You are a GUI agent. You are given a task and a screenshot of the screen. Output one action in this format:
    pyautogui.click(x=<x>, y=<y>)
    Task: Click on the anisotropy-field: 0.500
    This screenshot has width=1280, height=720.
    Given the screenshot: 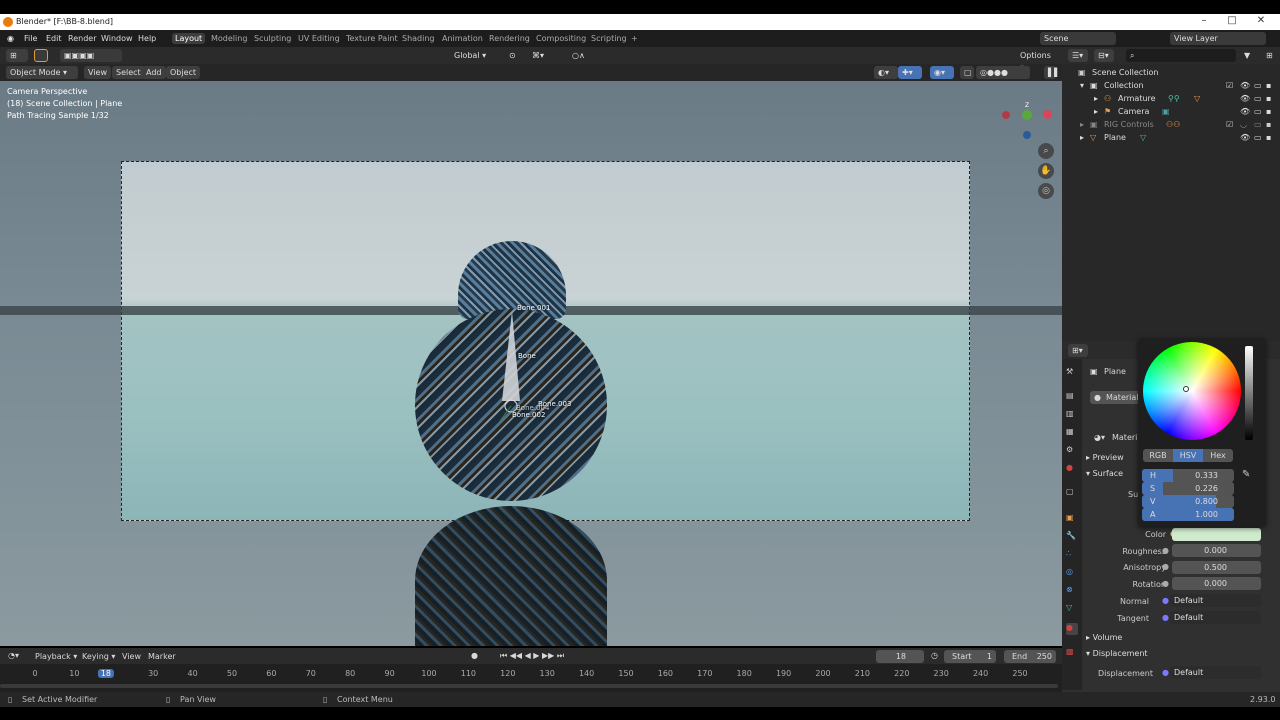 What is the action you would take?
    pyautogui.click(x=1216, y=567)
    